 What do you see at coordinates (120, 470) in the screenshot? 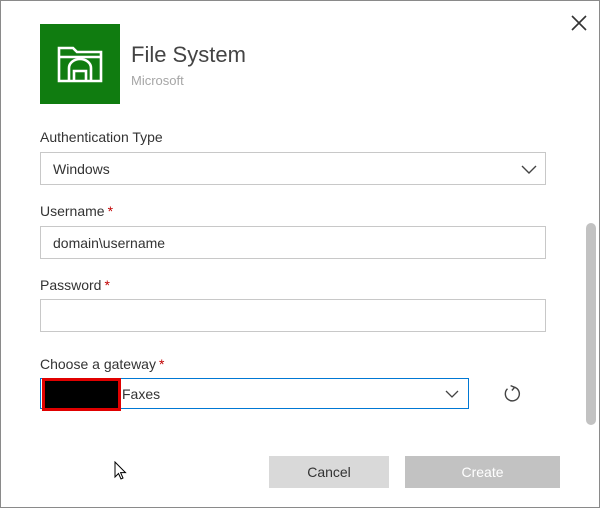
I see `mouse-cursor-icon` at bounding box center [120, 470].